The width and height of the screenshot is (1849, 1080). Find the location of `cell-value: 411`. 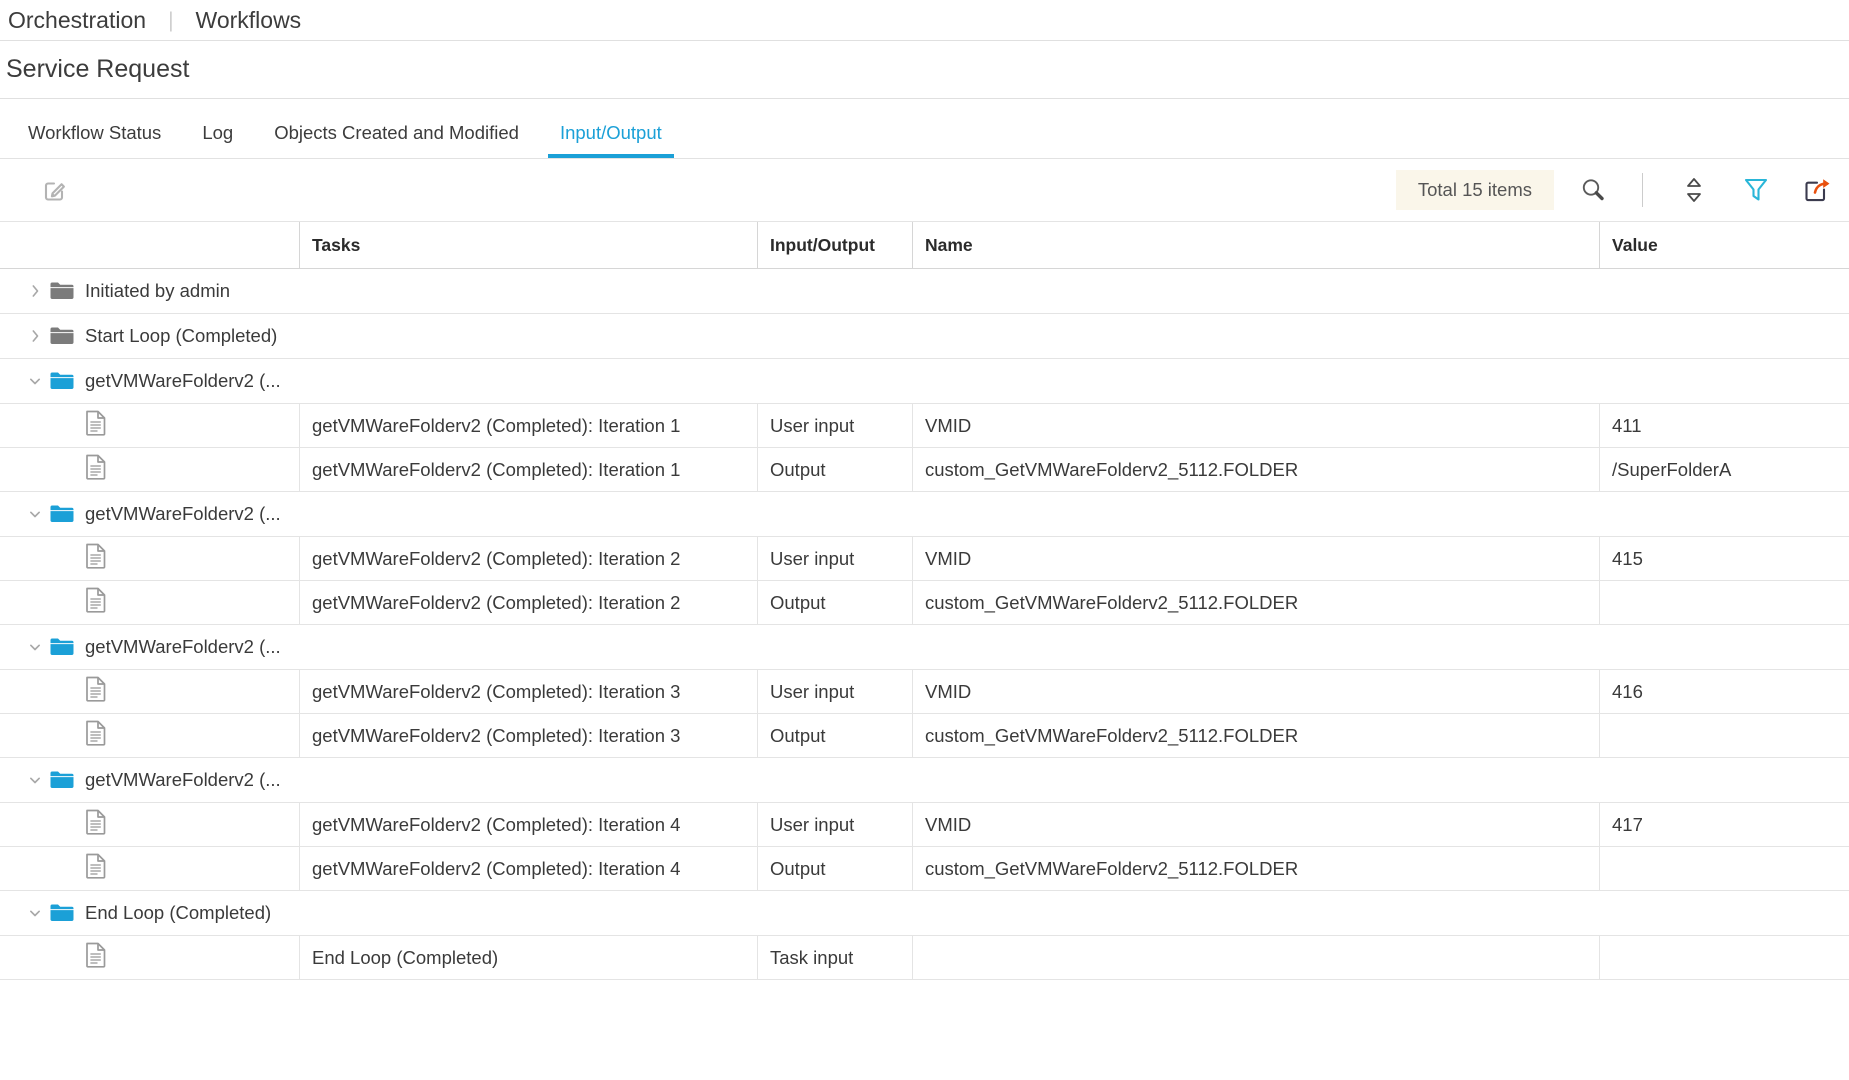

cell-value: 411 is located at coordinates (1627, 425).